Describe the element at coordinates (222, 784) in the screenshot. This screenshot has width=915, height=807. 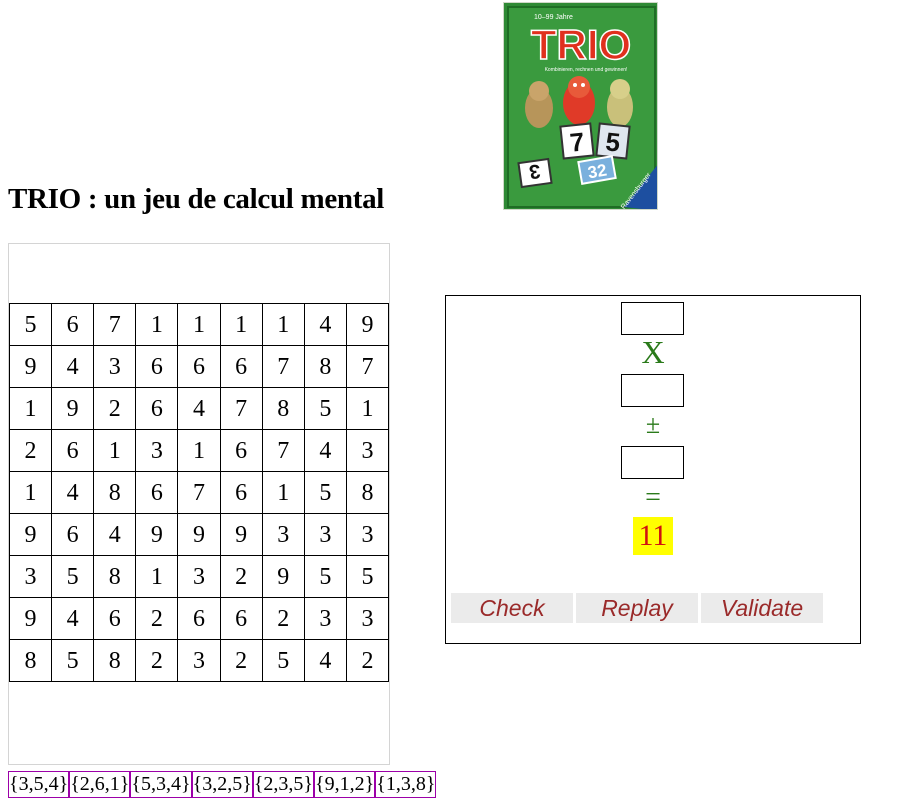
I see `trio-chip: {3,2,5}` at that location.